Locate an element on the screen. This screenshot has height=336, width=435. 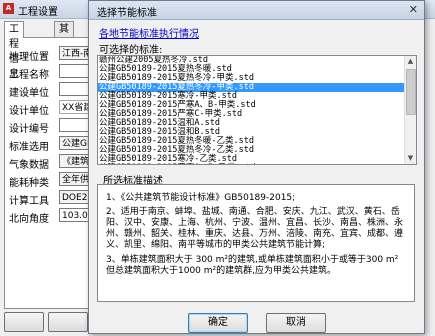
listbox-scrollbar: ▲ ▼ is located at coordinates (410, 110).